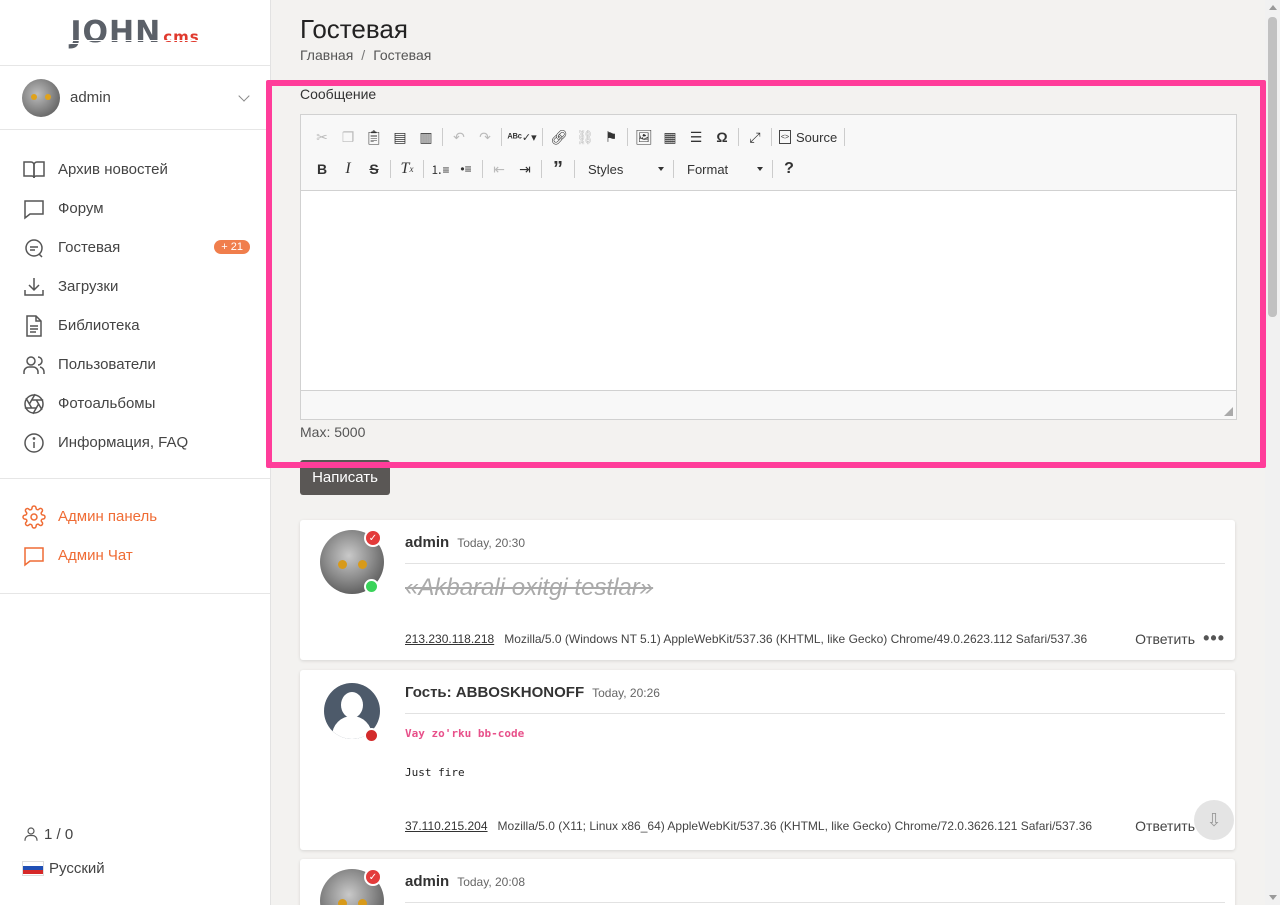 The width and height of the screenshot is (1280, 905). What do you see at coordinates (345, 477) in the screenshot?
I see `submit-button: Написать` at bounding box center [345, 477].